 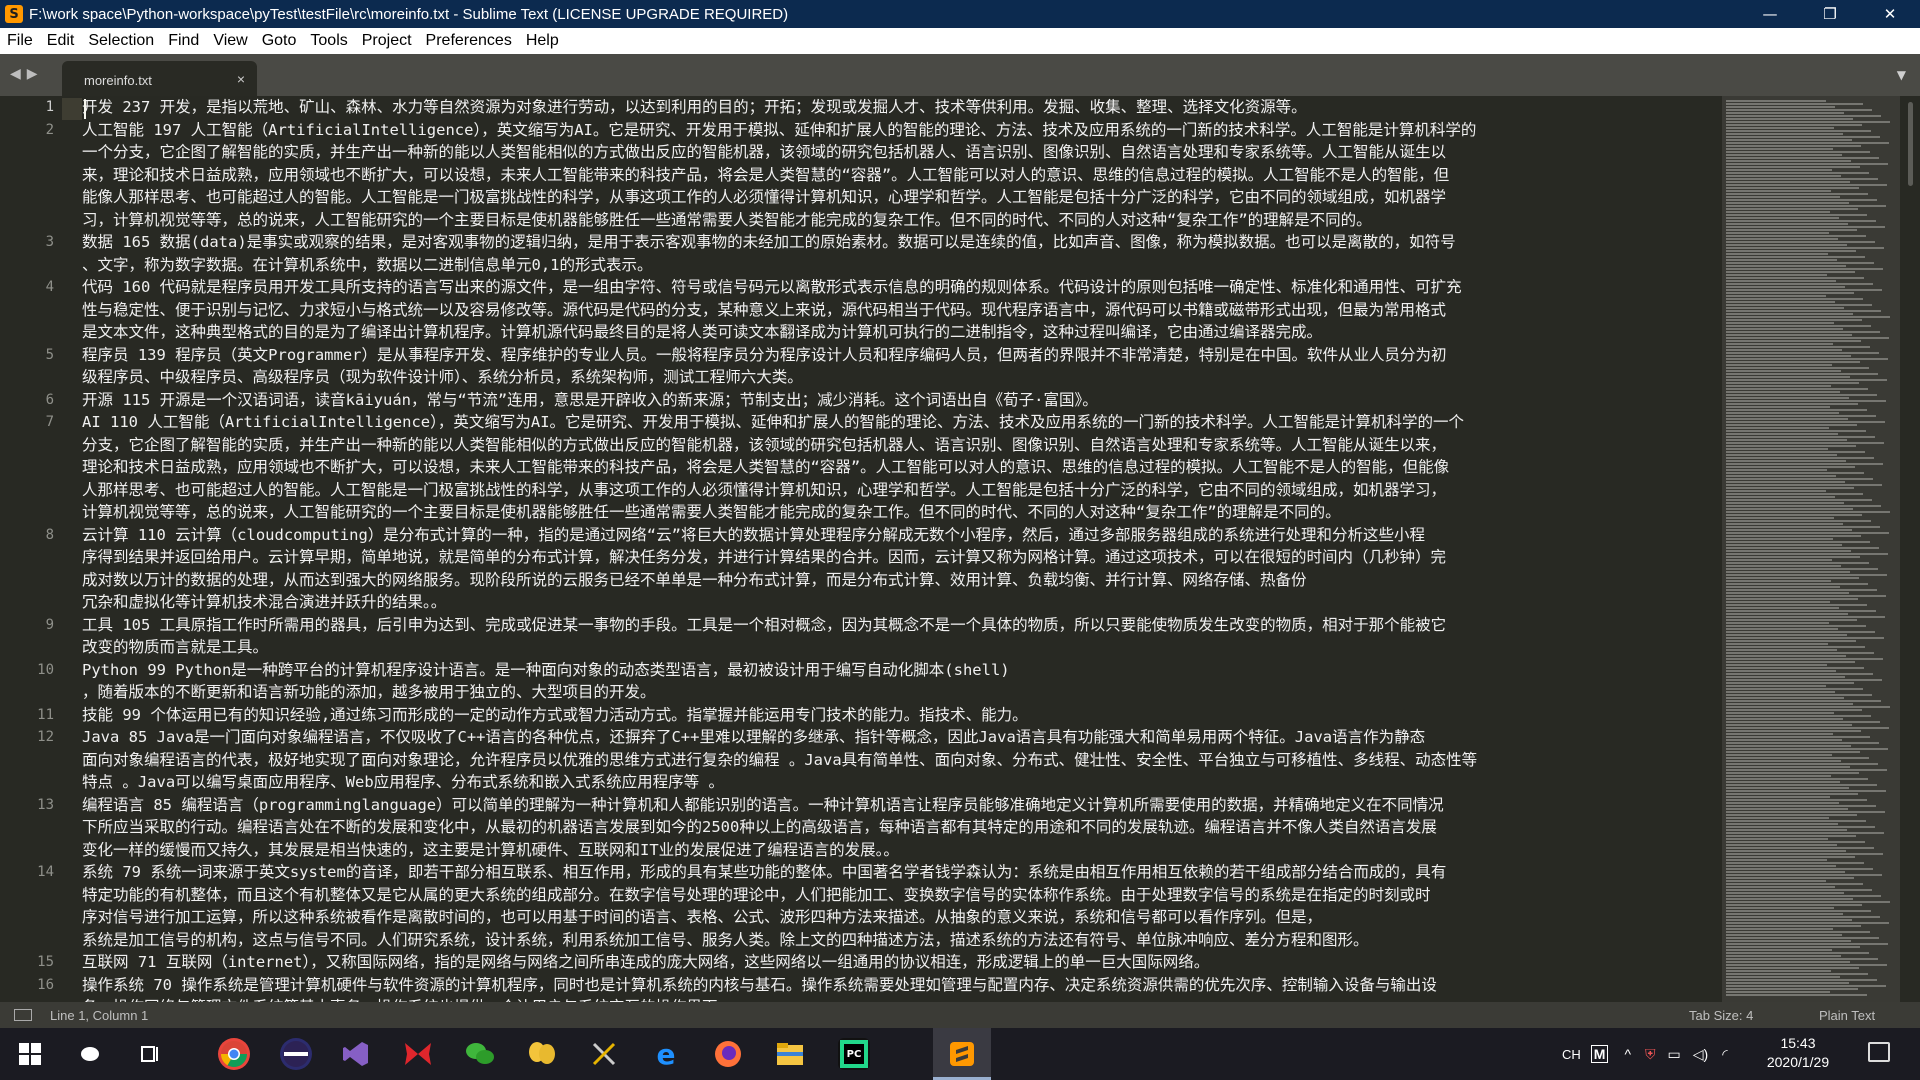 What do you see at coordinates (902, 692) in the screenshot?
I see `text-line: ，随着版本的不断更新和语言新功能的添加，越多被用于独立的、大型项目的开发。` at bounding box center [902, 692].